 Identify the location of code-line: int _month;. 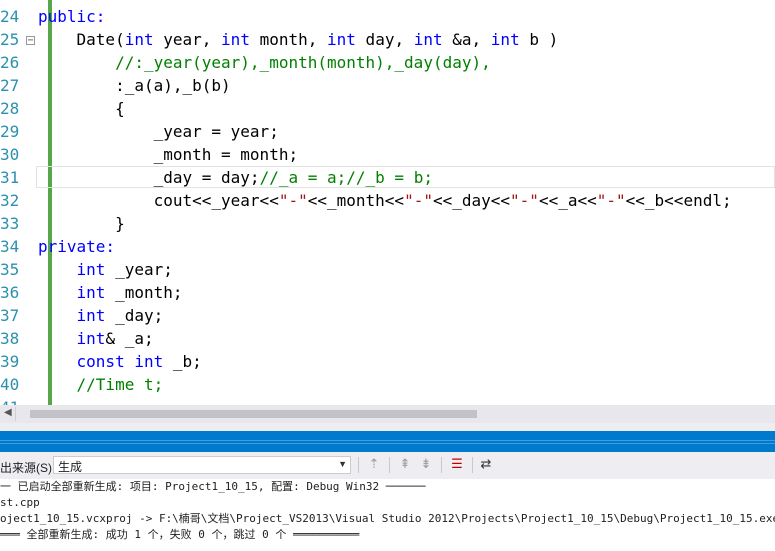
(110, 292).